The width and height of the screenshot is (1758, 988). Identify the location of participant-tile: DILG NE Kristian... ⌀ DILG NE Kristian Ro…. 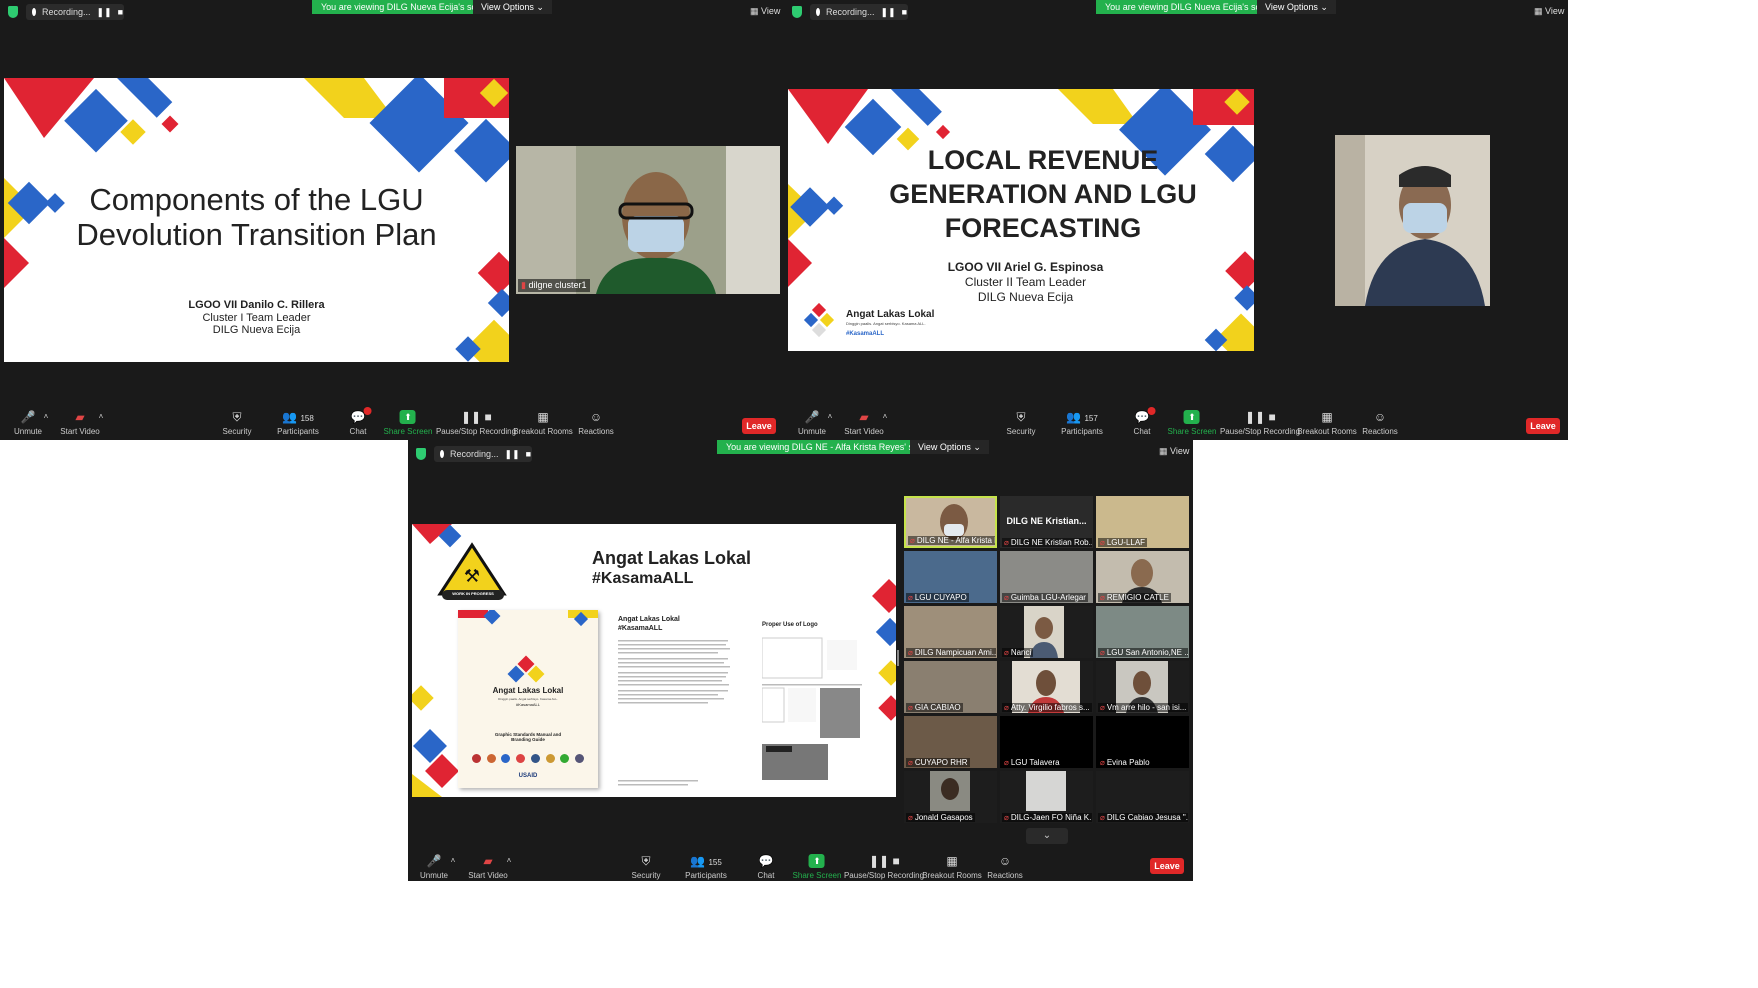
(1046, 522).